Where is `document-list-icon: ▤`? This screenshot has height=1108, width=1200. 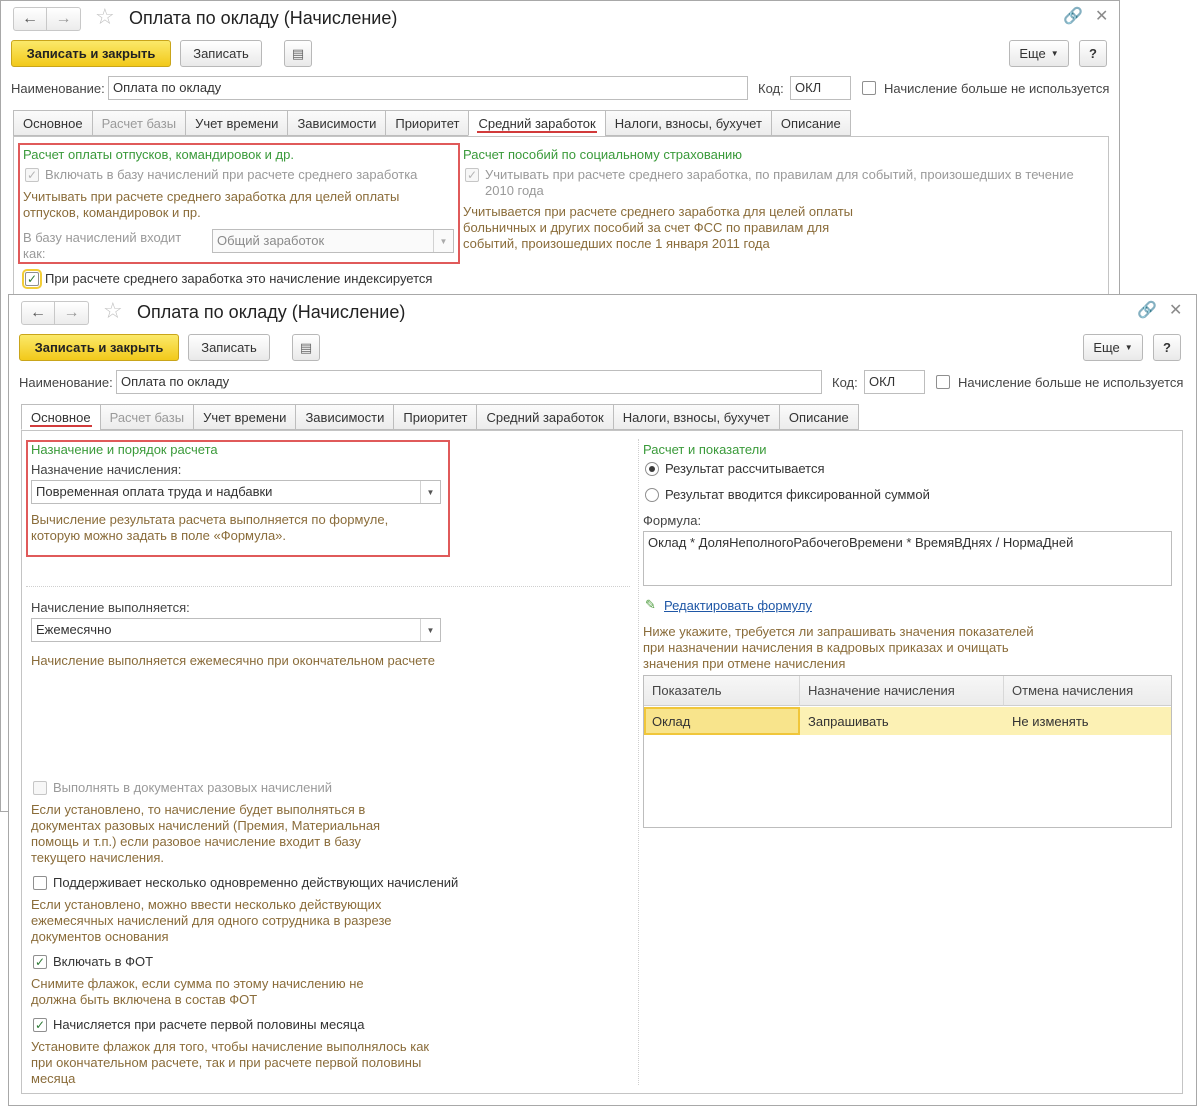
document-list-icon: ▤ is located at coordinates (298, 53).